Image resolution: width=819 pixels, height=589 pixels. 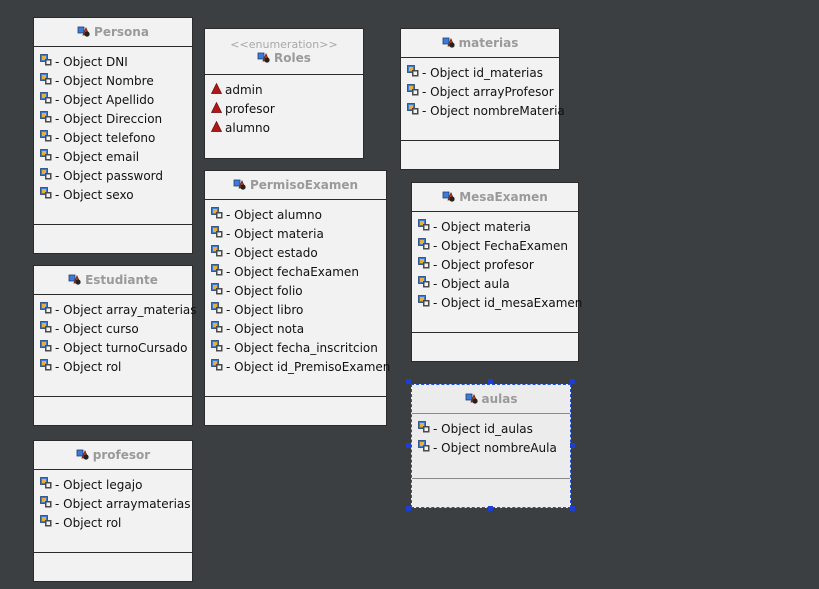 What do you see at coordinates (497, 302) in the screenshot?
I see `attribute-row: - Object id_mesaExamen` at bounding box center [497, 302].